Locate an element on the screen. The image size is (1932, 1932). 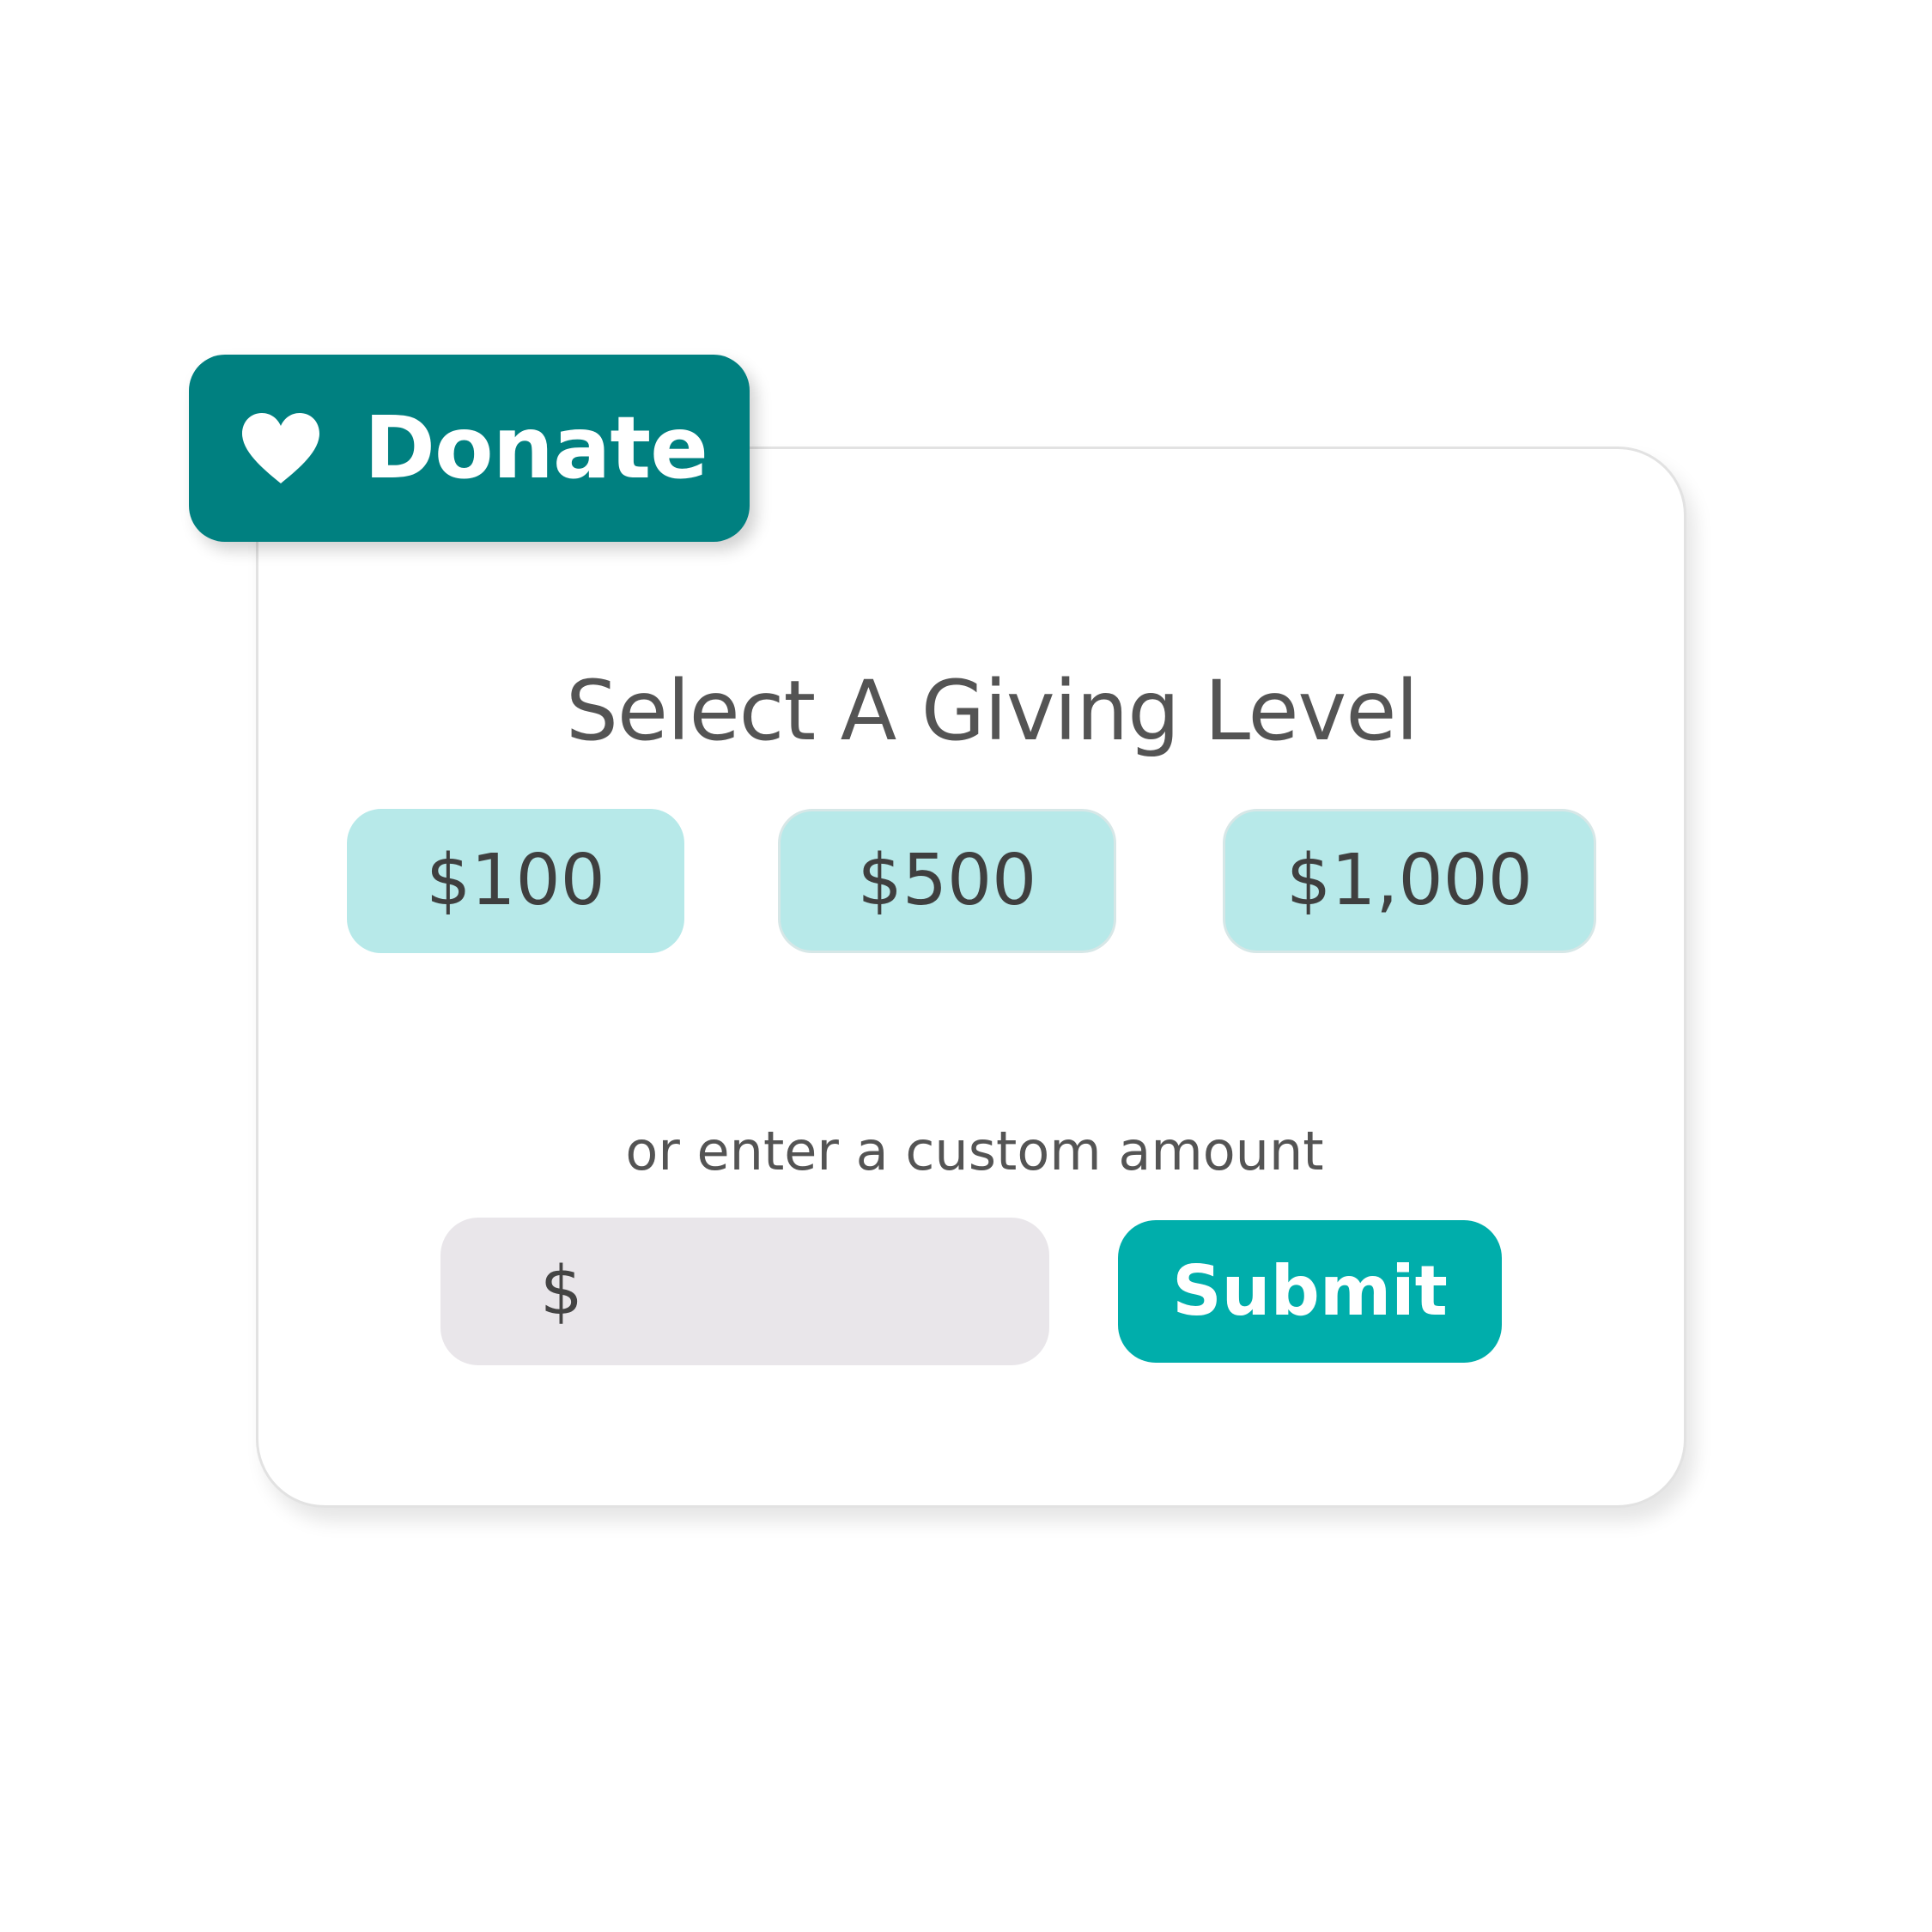
donate-tab: Donate is located at coordinates (470, 448).